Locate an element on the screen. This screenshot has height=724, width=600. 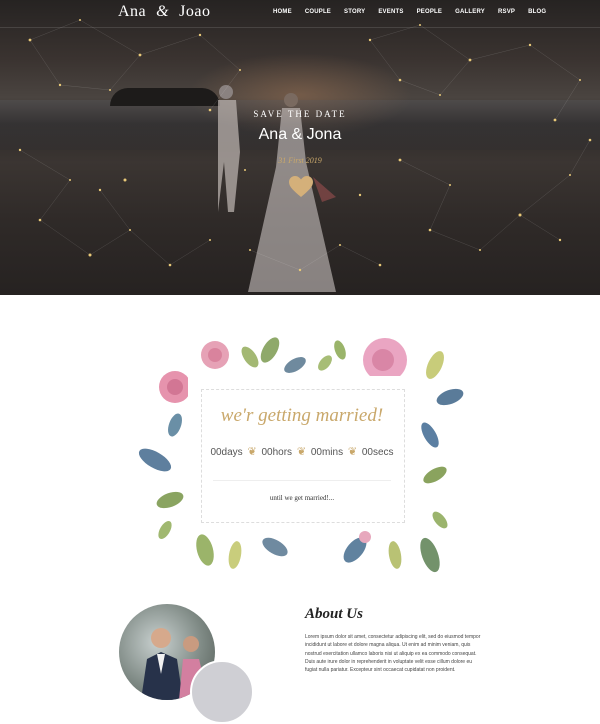
nav-item-home: HOME is located at coordinates (282, 12).